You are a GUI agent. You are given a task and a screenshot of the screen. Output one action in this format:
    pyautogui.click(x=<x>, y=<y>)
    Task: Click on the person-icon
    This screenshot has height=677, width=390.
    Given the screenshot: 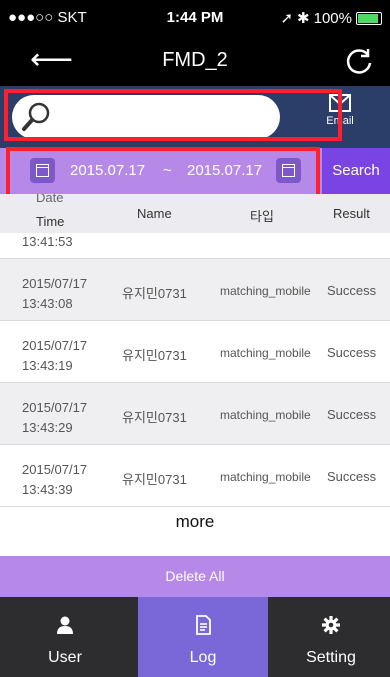 What is the action you would take?
    pyautogui.click(x=65, y=625)
    